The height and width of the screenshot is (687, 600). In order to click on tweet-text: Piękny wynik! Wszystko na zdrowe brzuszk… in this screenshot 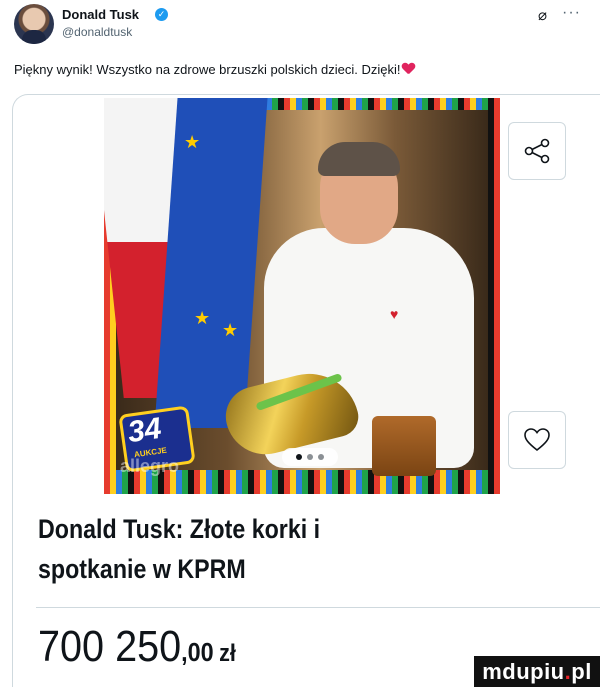, I will do `click(300, 69)`.